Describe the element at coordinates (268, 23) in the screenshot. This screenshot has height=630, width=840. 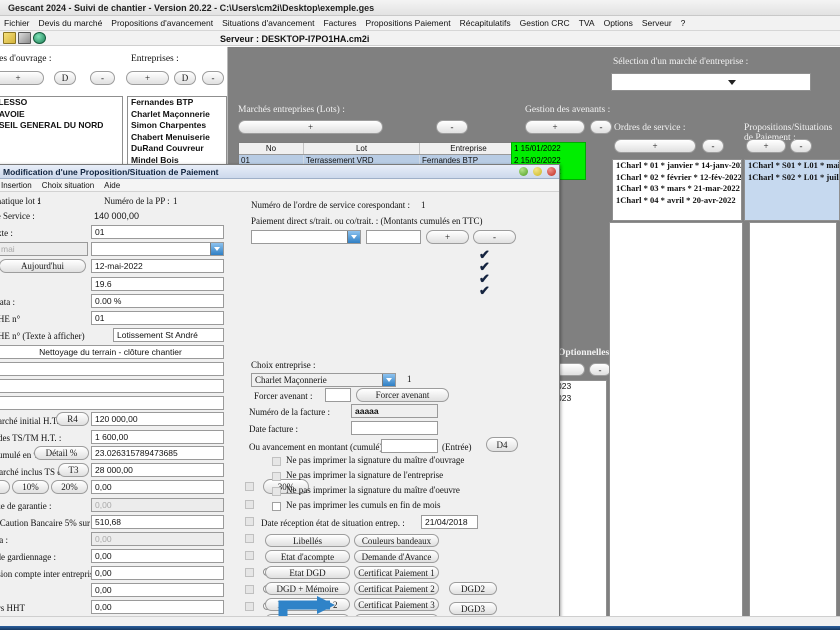
I see `menu-item-situations-davancement: Situations d'avancement` at that location.